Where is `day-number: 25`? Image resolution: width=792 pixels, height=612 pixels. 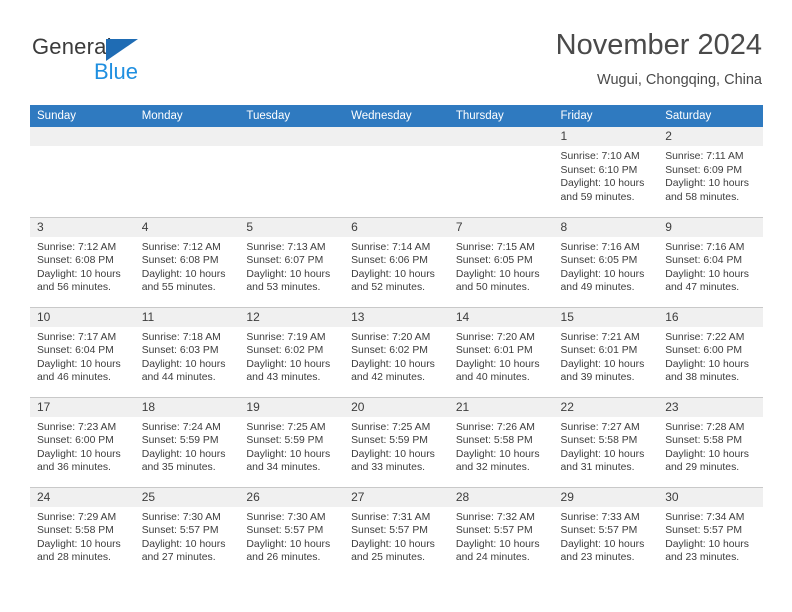
day-number: 25 is located at coordinates (187, 497).